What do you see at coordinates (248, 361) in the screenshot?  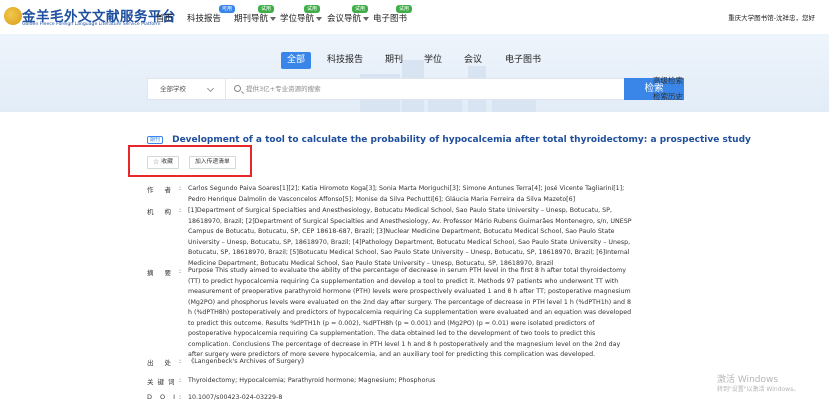 I see `source-value: 《Langenbeck's Archives of Surgery》` at bounding box center [248, 361].